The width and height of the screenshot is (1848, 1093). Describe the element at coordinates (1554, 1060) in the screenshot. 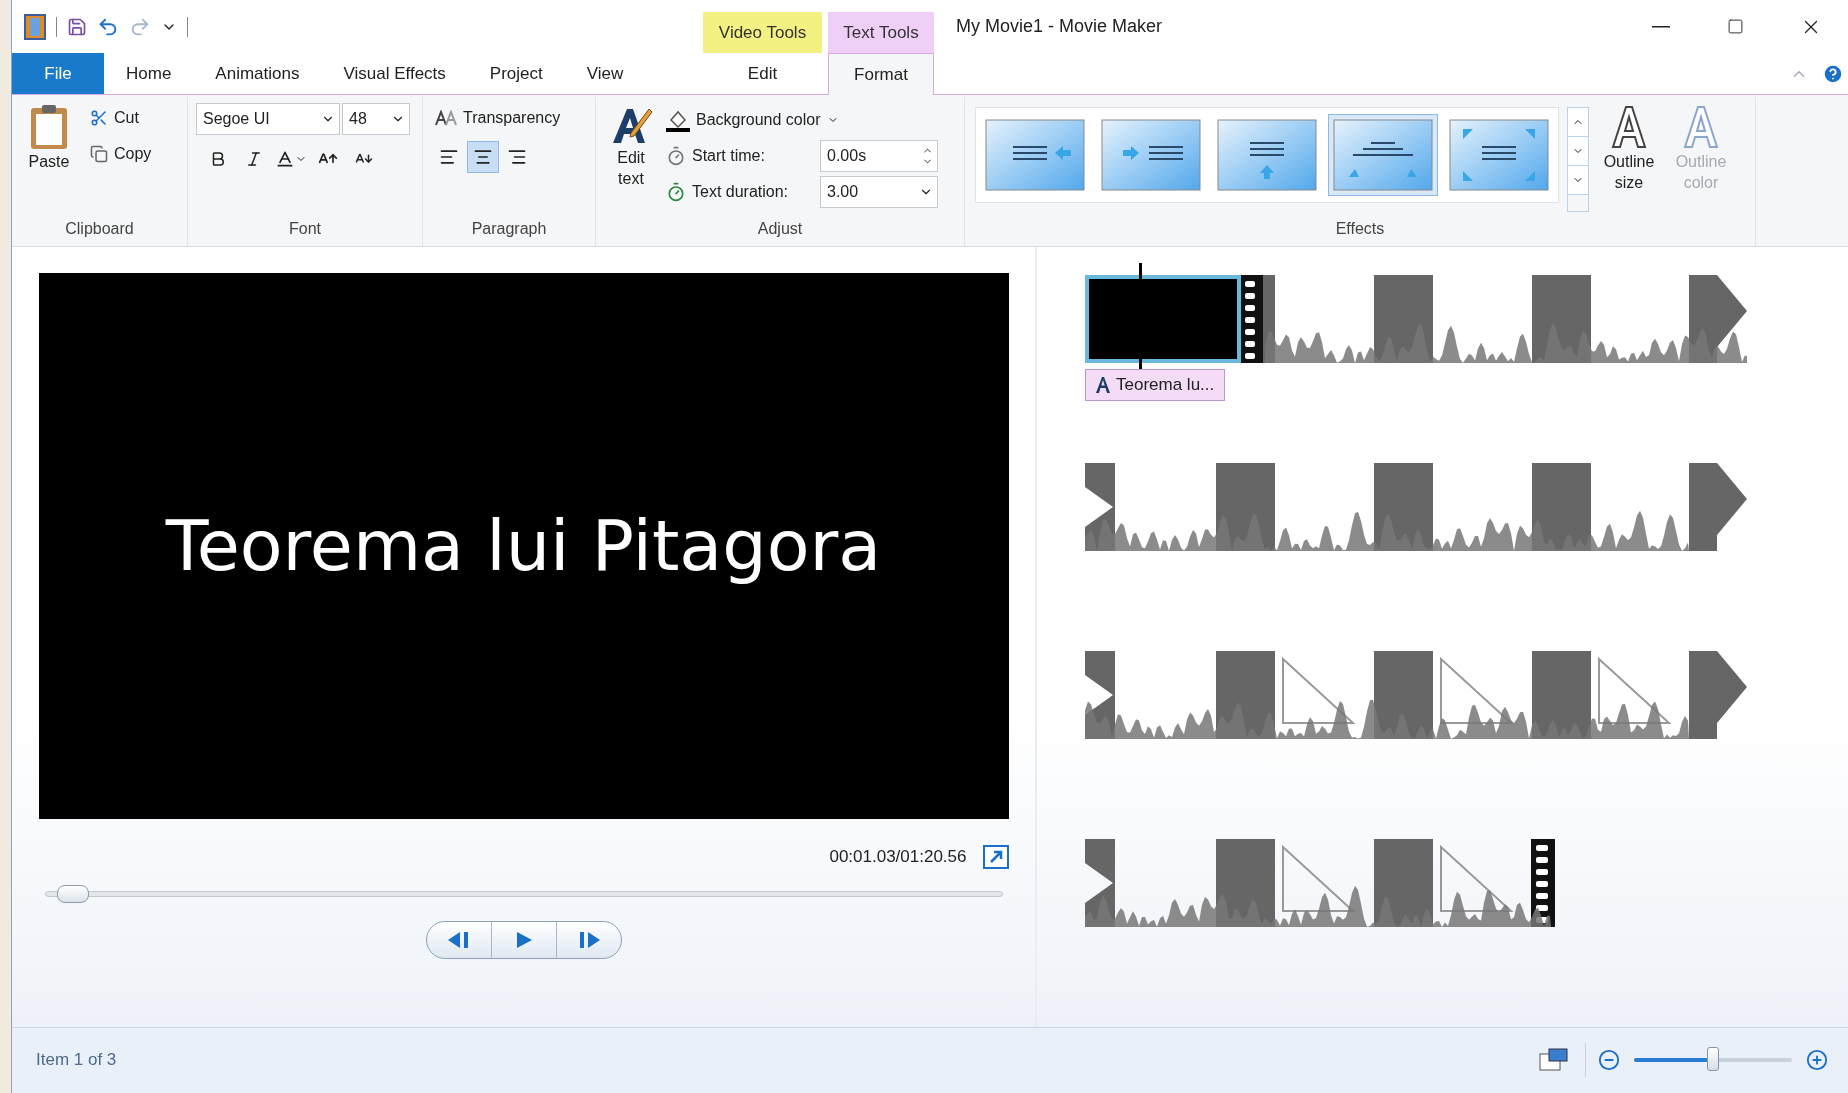

I see `storyboard-view-icon` at that location.